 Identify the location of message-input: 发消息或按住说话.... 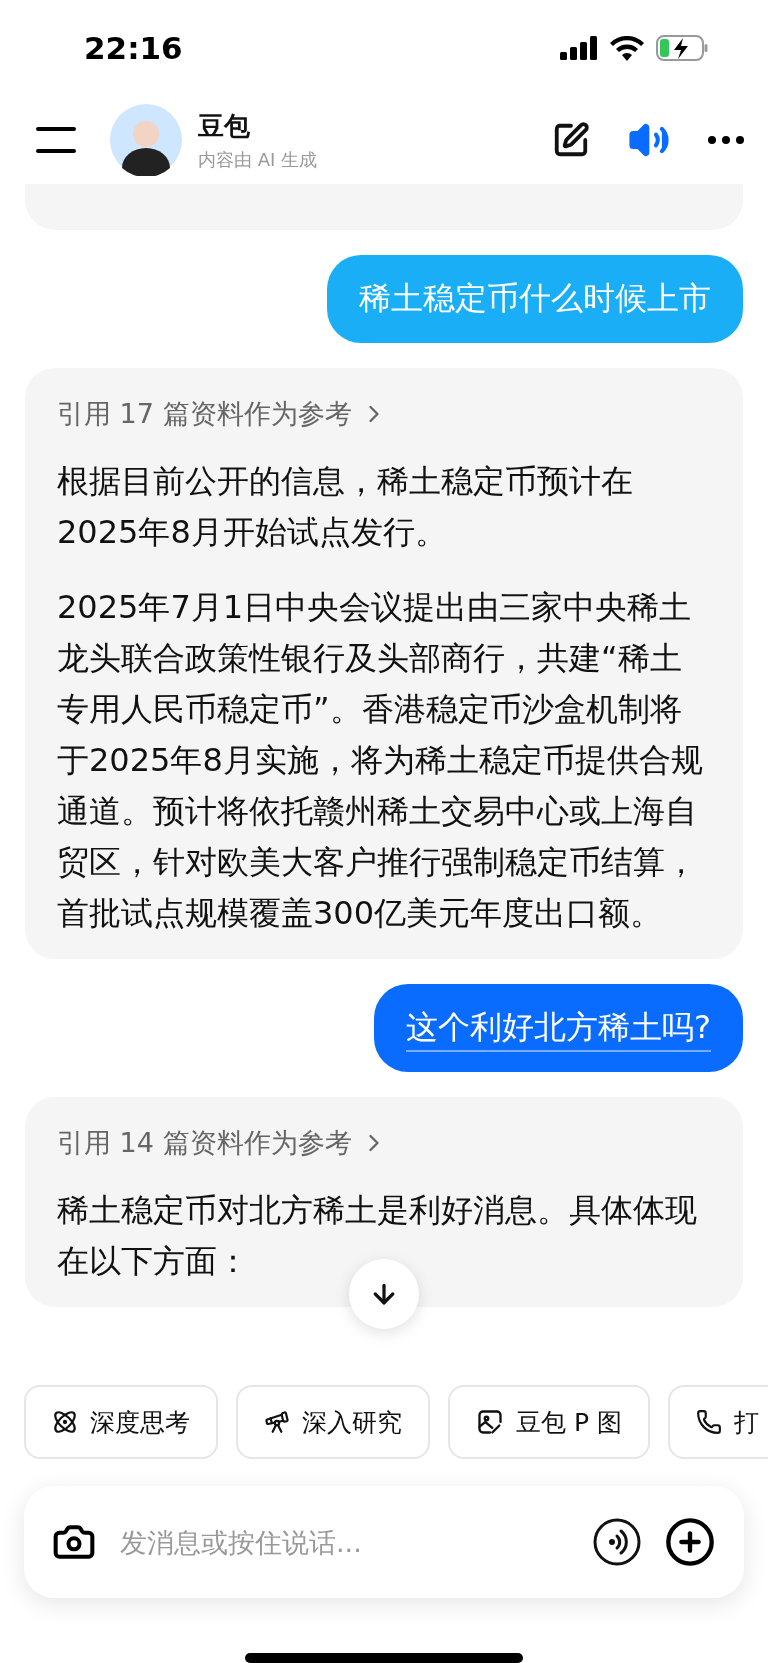
(344, 1542).